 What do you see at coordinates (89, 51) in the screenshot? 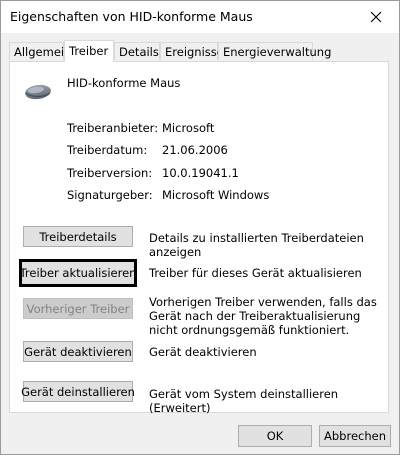
I see `tab-treiber: Treiber` at bounding box center [89, 51].